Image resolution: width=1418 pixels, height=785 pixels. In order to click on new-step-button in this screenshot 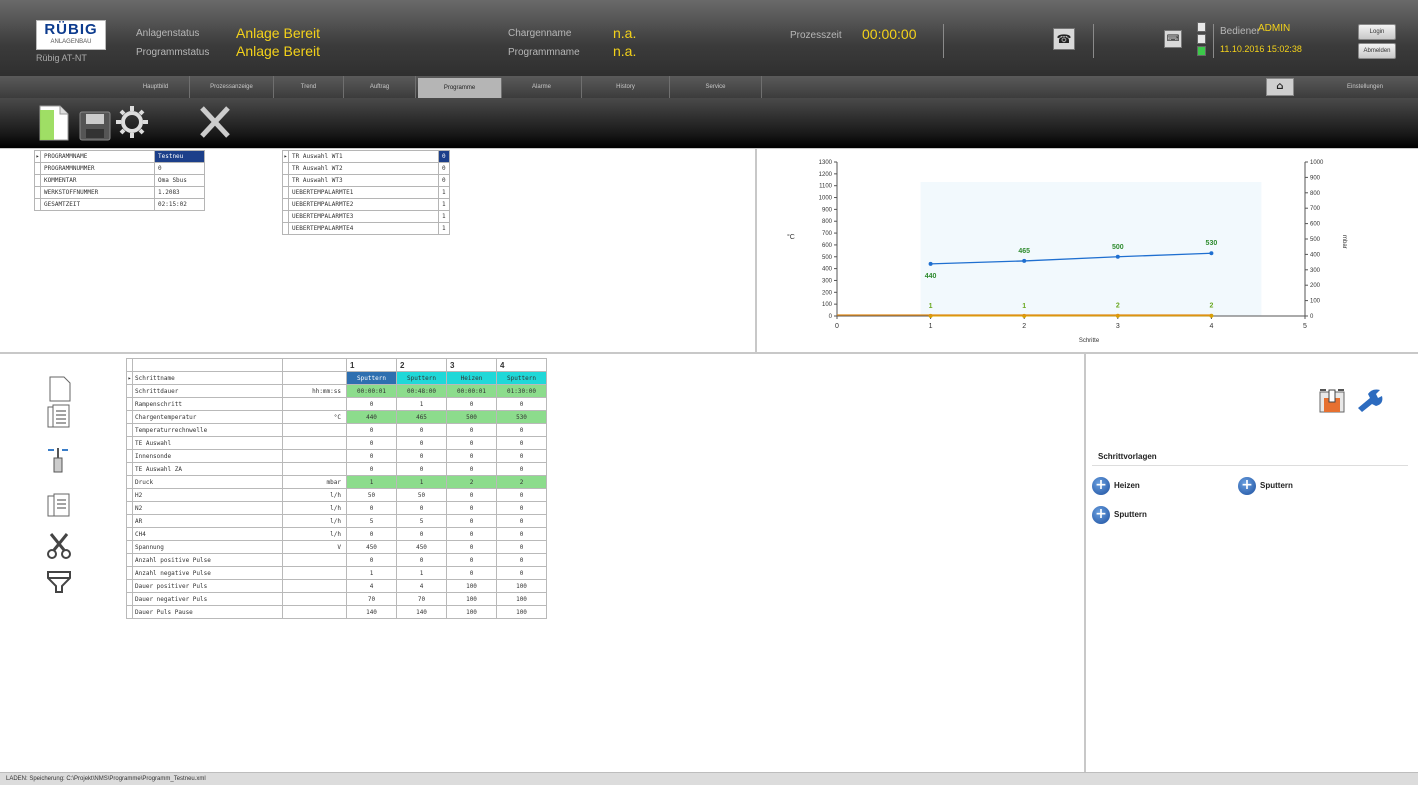, I will do `click(59, 389)`.